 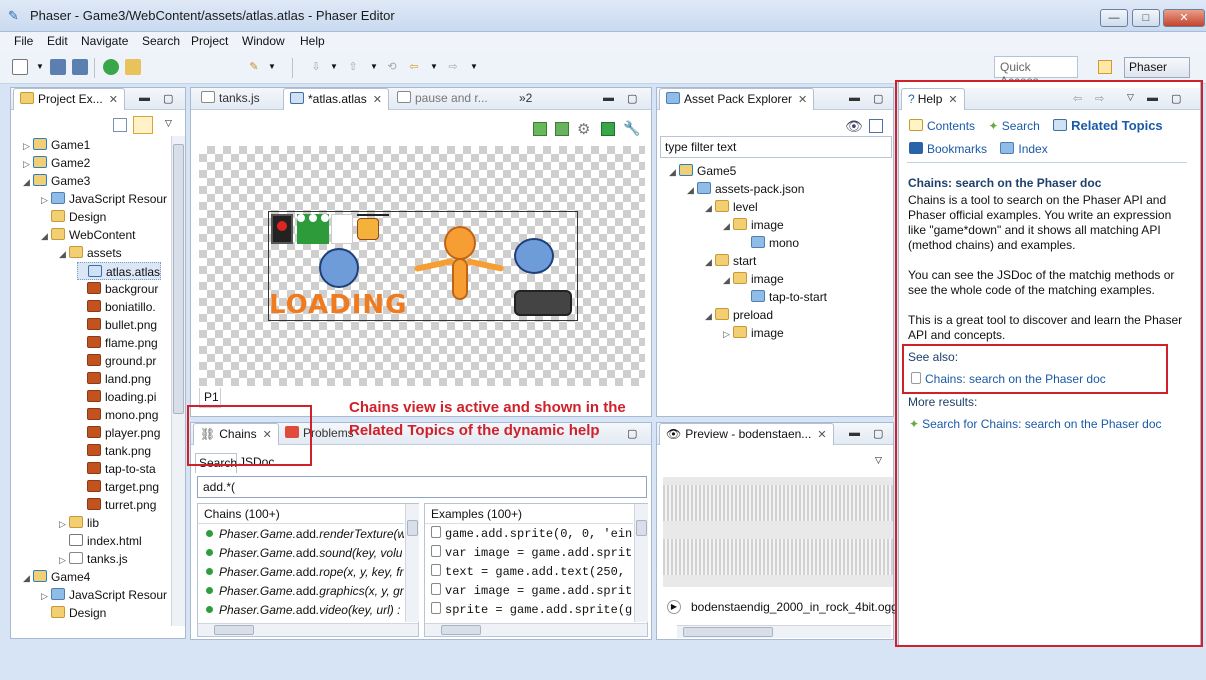 What do you see at coordinates (56, 145) in the screenshot?
I see `tree-item: ▷ Game1` at bounding box center [56, 145].